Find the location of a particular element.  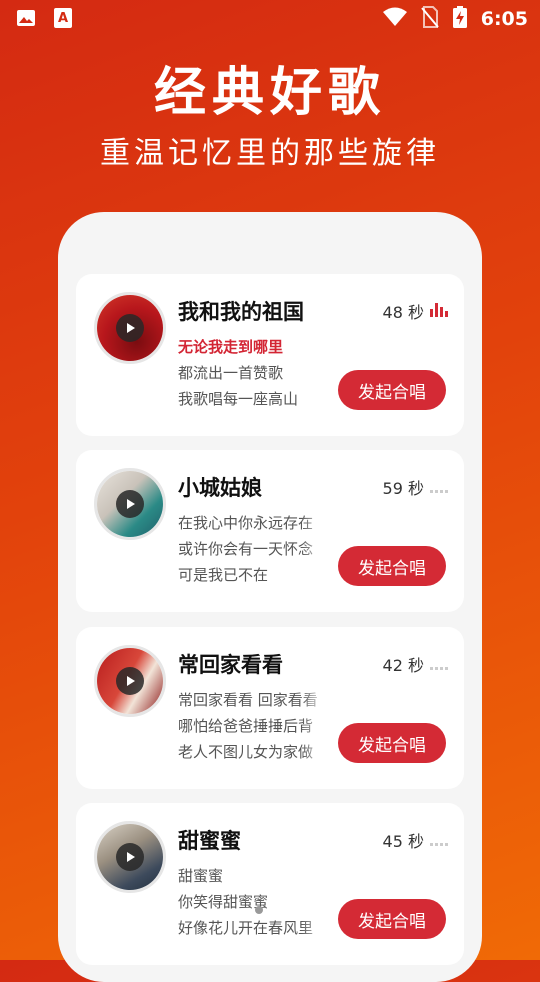

lyric-line: 常回家看看 回家看看 is located at coordinates (248, 700).